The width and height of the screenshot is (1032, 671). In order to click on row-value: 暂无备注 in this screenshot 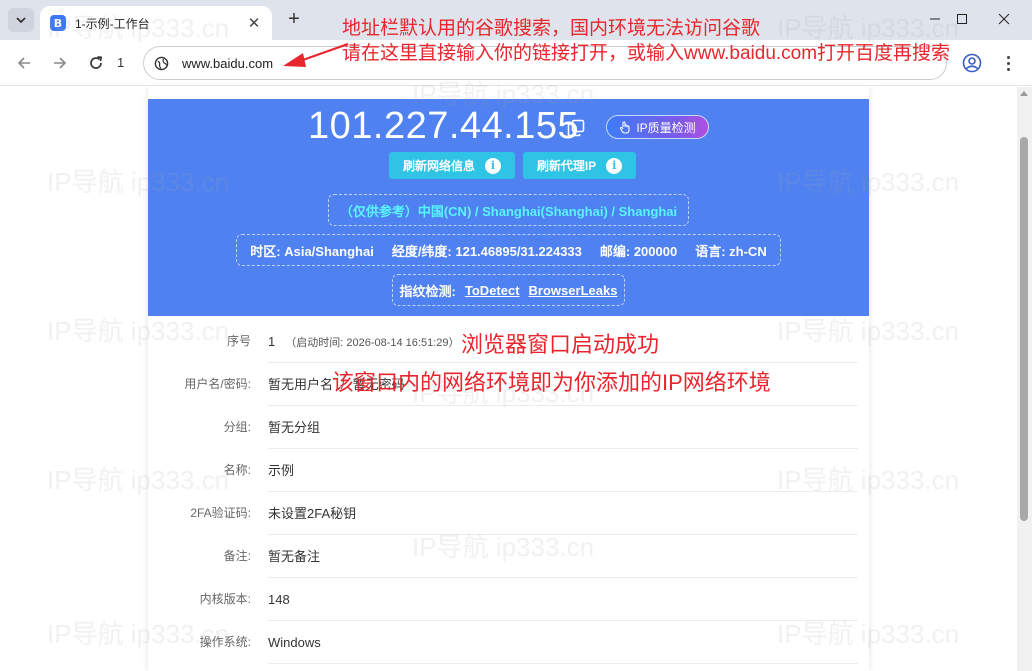, I will do `click(294, 556)`.